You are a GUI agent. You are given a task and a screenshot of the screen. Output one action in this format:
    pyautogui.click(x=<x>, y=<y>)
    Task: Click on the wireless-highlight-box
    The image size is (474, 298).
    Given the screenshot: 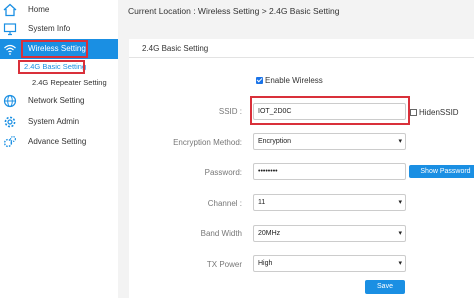 What is the action you would take?
    pyautogui.click(x=54, y=49)
    